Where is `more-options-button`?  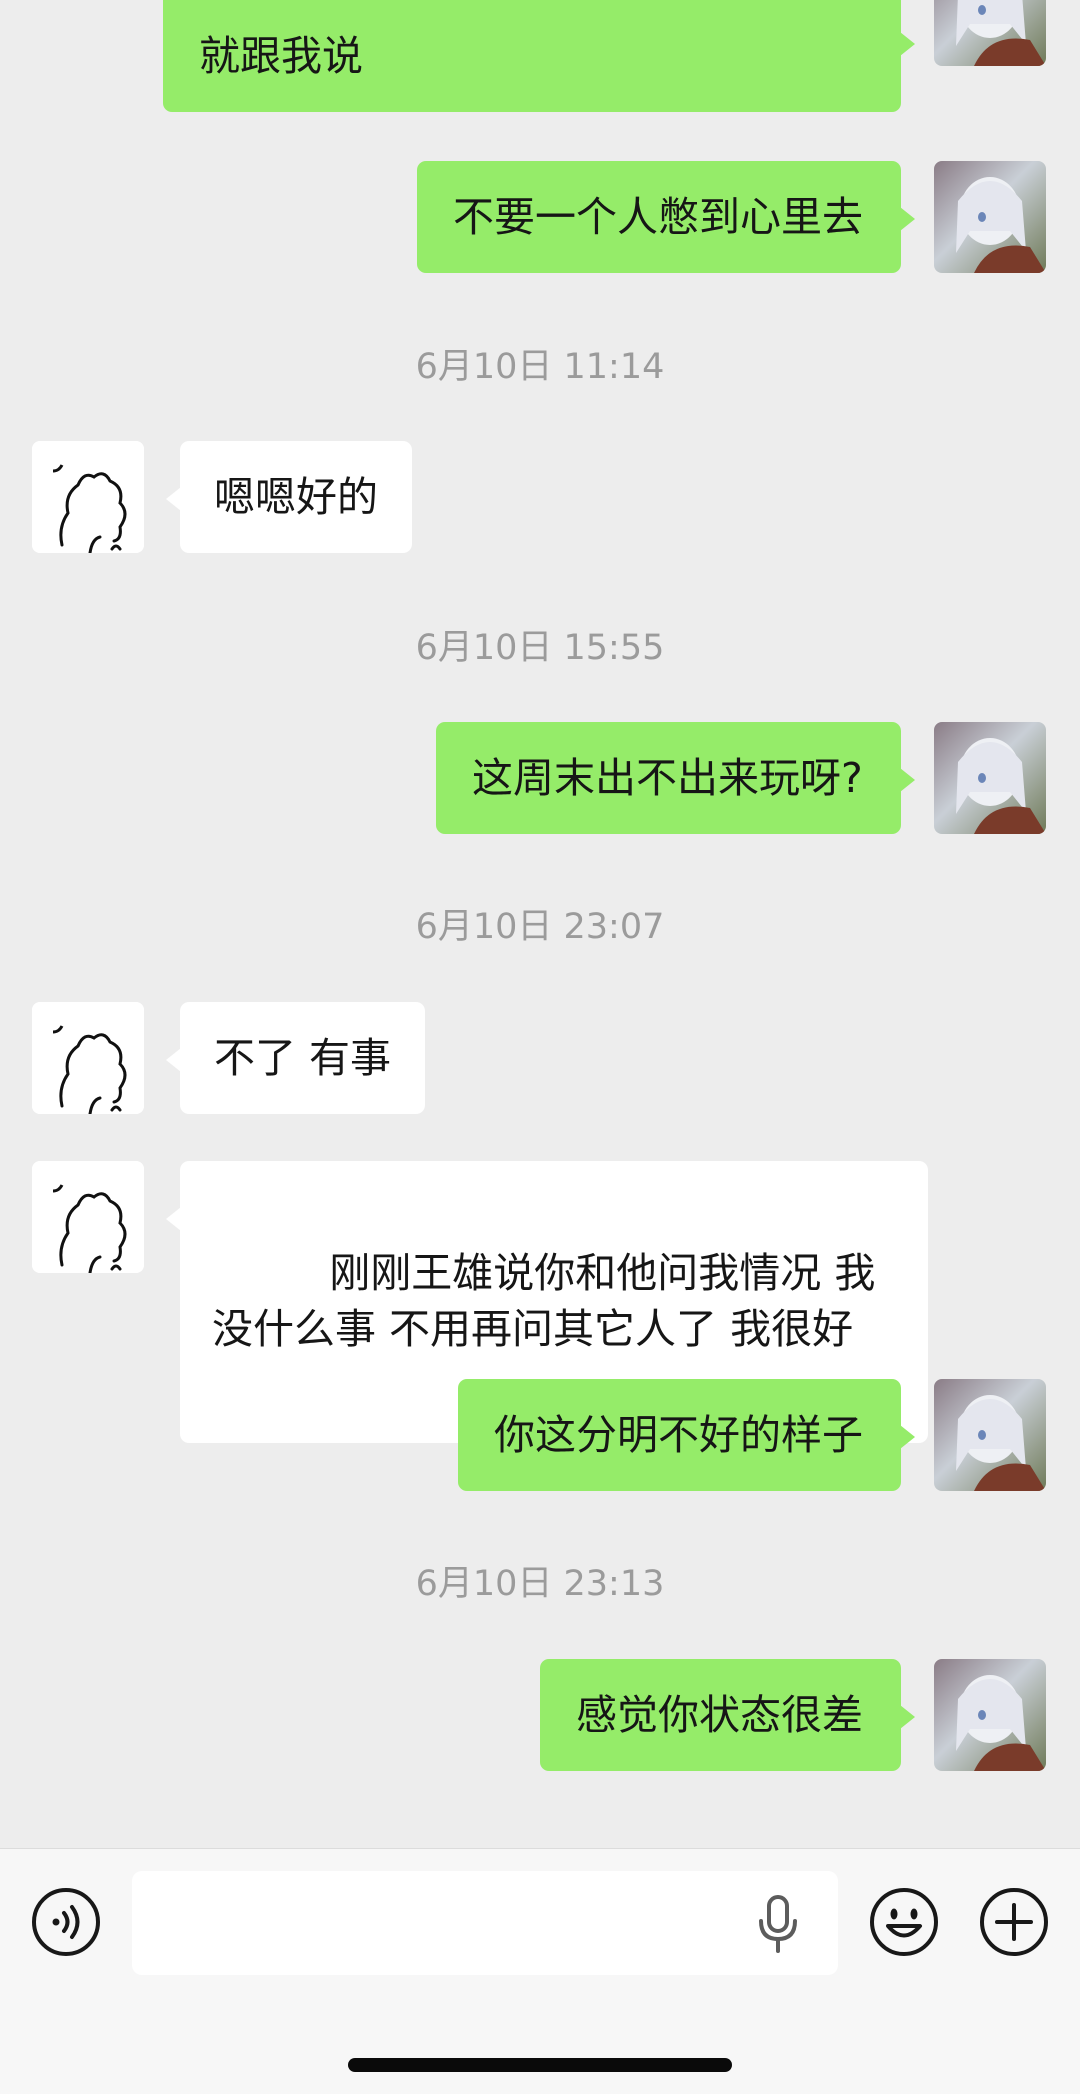
more-options-button is located at coordinates (1014, 1922).